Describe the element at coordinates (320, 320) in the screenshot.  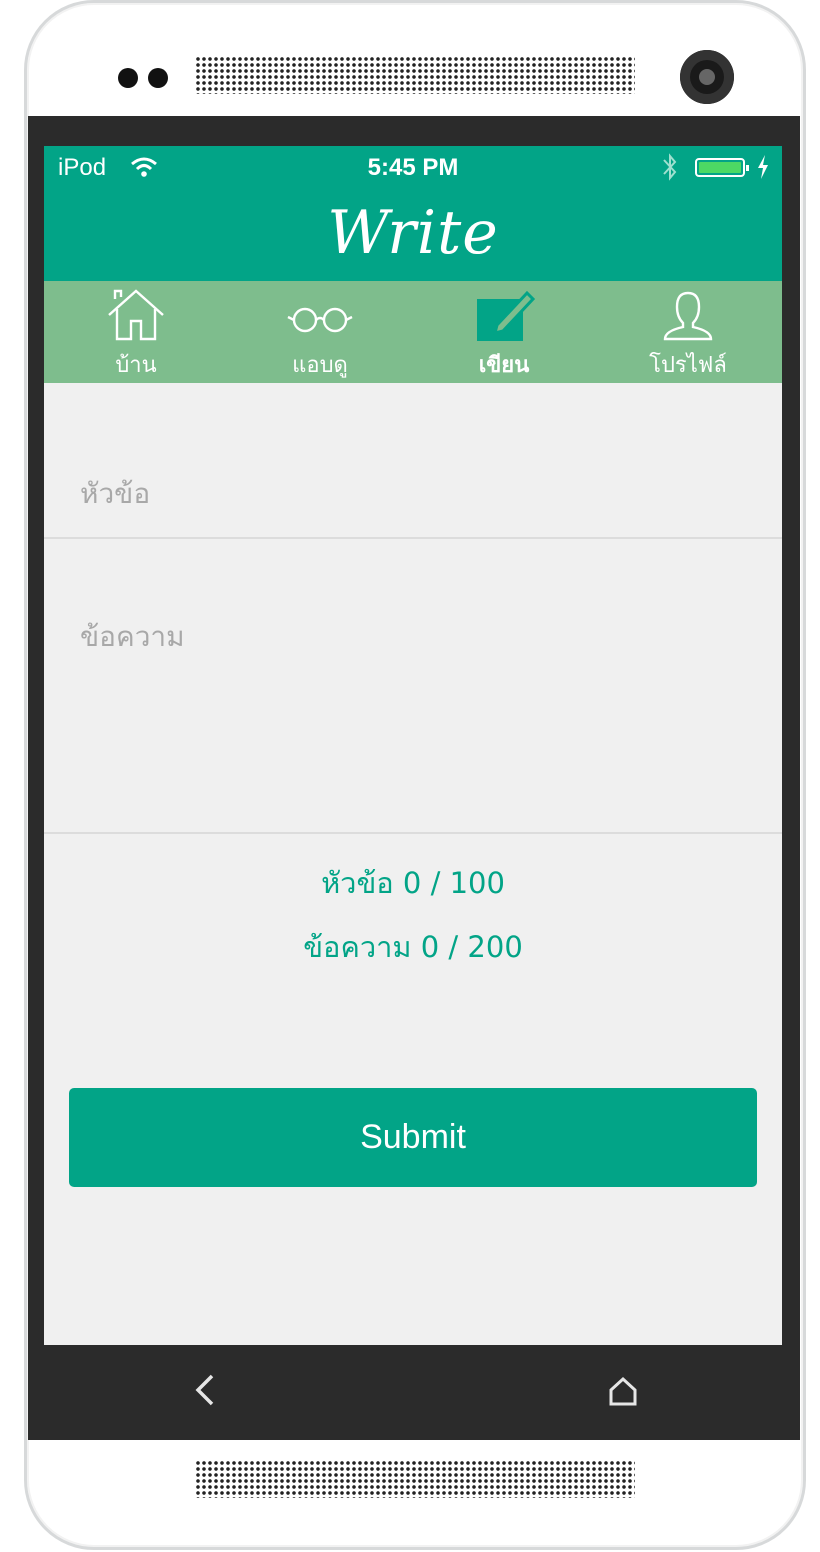
I see `glasses-icon` at that location.